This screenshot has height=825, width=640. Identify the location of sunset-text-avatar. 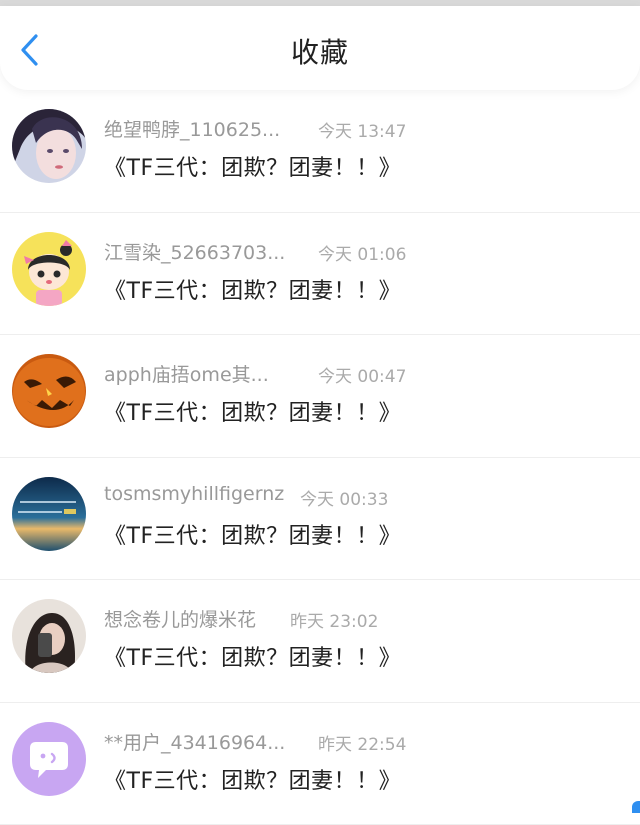
(49, 514).